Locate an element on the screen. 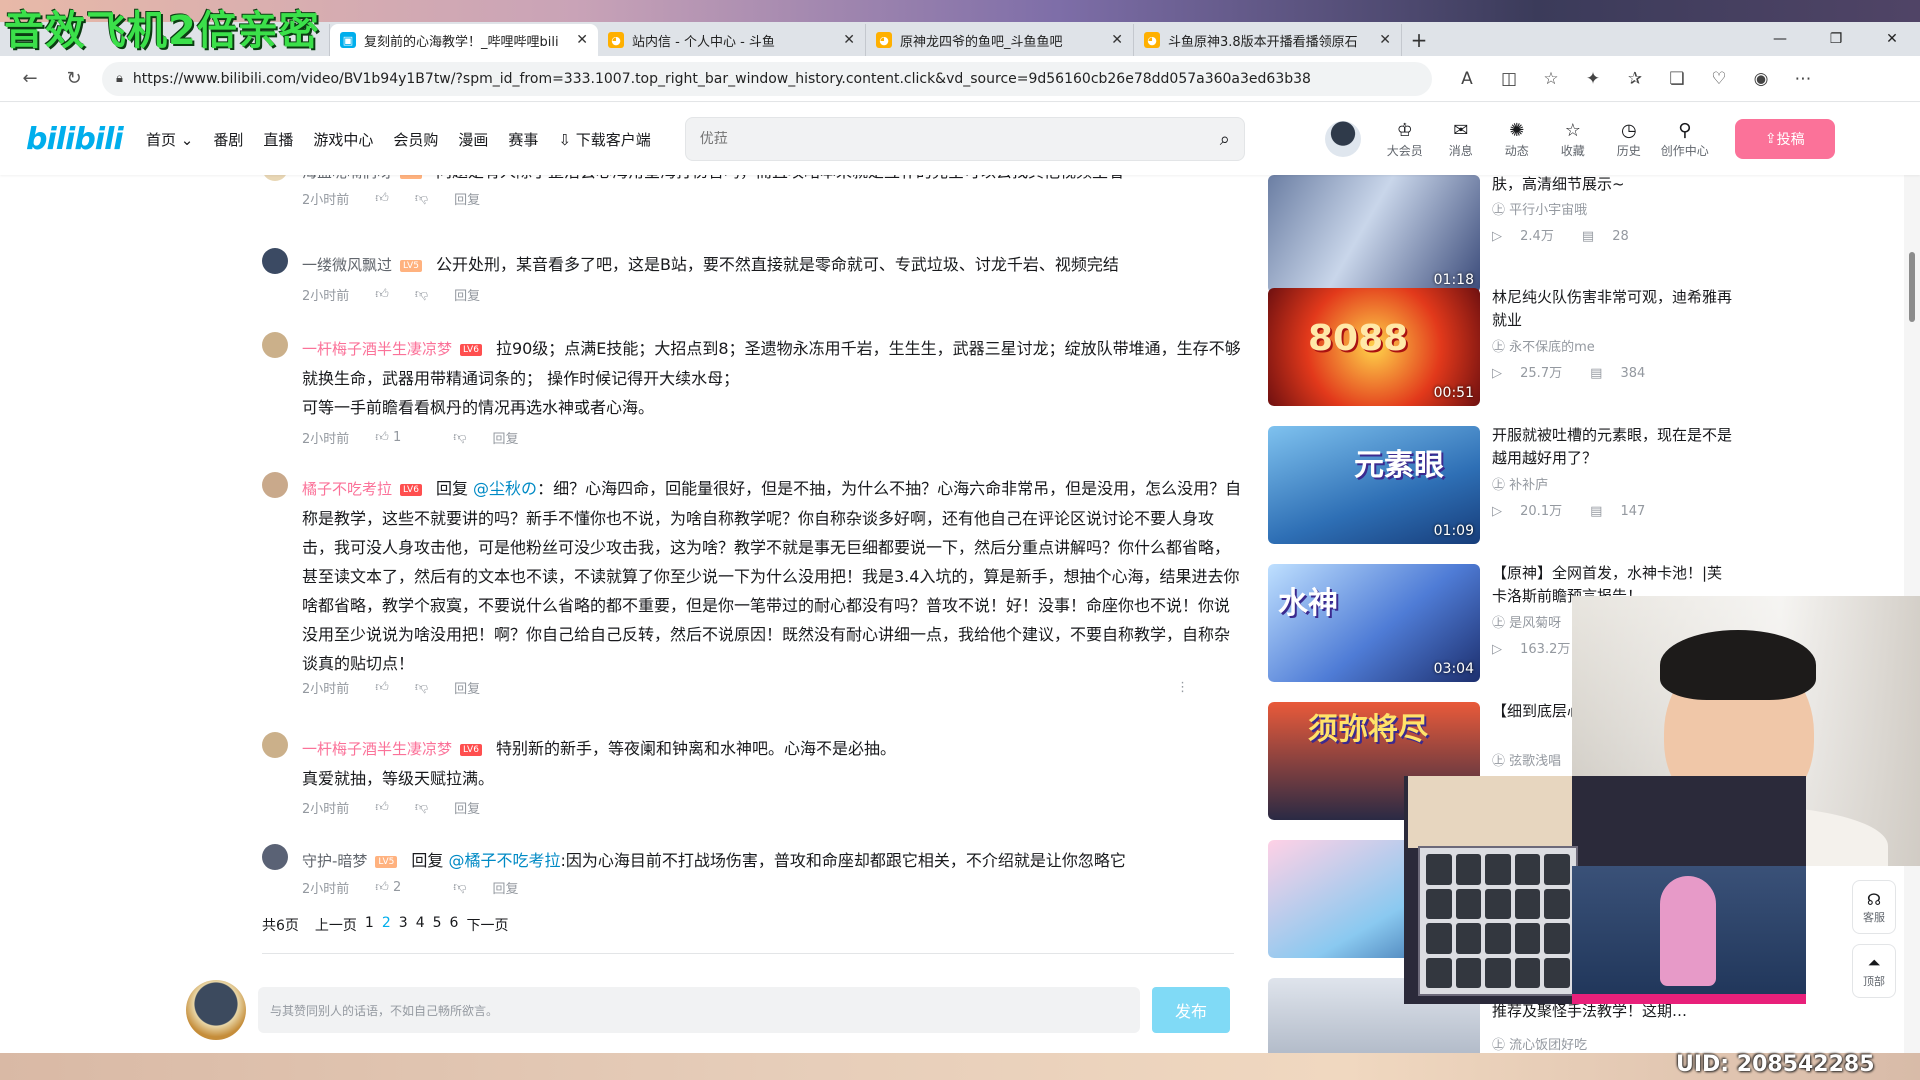 The height and width of the screenshot is (1080, 1920). profile-icon: ◉ is located at coordinates (1761, 79).